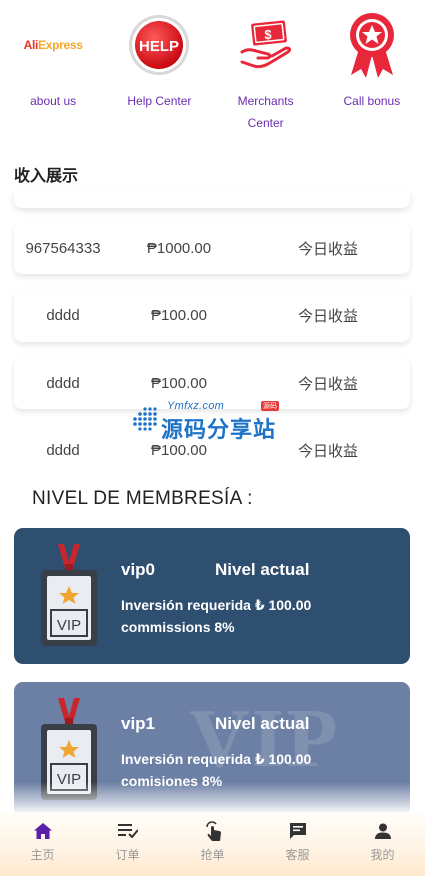  I want to click on vip-commission: commissions 8%, so click(178, 627).